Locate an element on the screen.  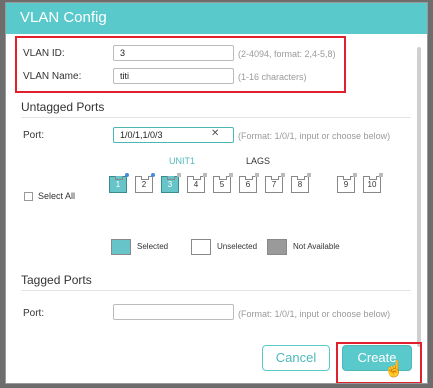
port-5: 5 is located at coordinates (223, 183).